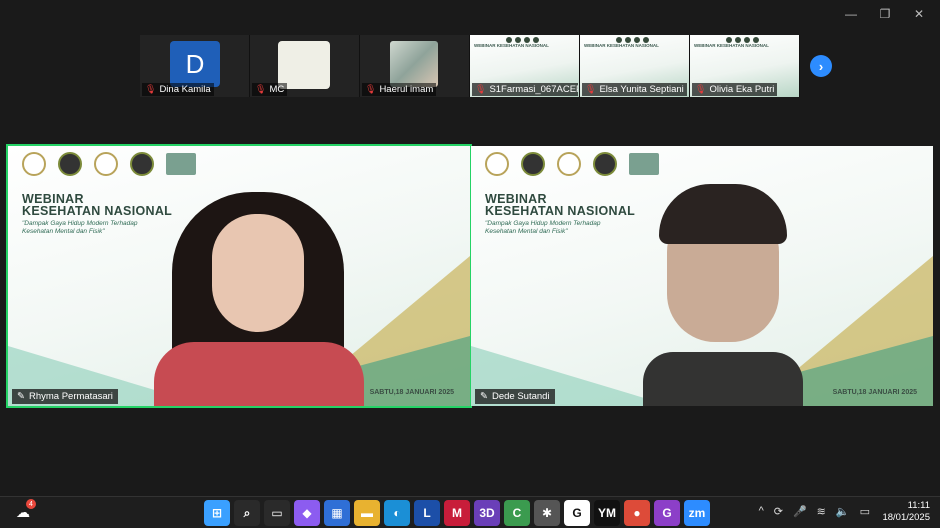 This screenshot has width=940, height=528. Describe the element at coordinates (270, 89) in the screenshot. I see `participant-name-label: 🎙 MC` at that location.